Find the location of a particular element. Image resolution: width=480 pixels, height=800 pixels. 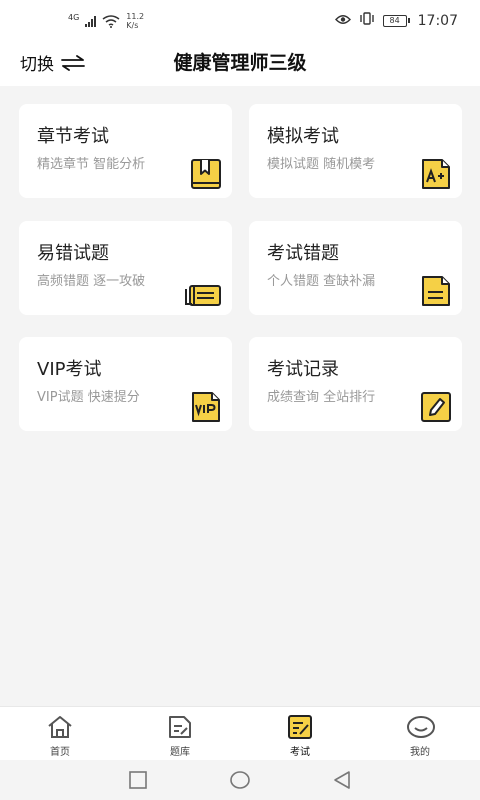

network-speed: 11.2 K/s is located at coordinates (135, 21).